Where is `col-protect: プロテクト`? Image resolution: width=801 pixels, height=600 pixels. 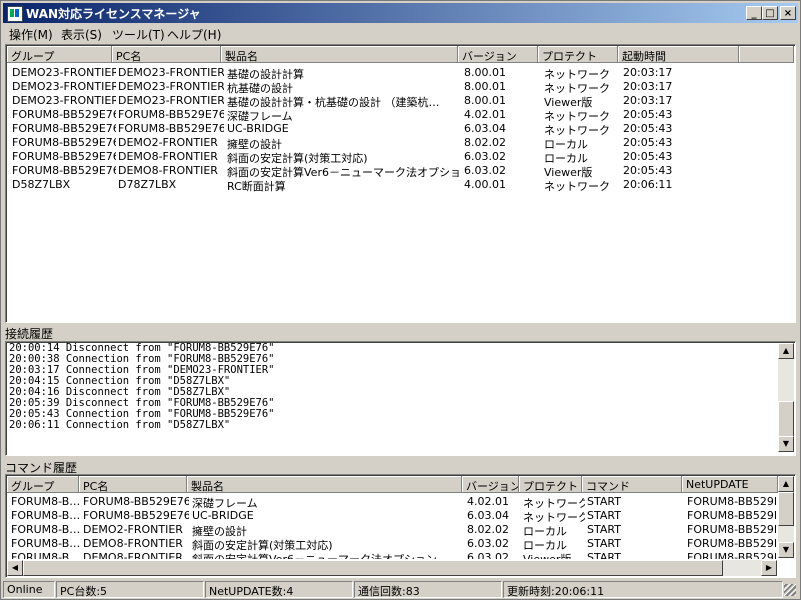
col-protect: プロテクト is located at coordinates (578, 54).